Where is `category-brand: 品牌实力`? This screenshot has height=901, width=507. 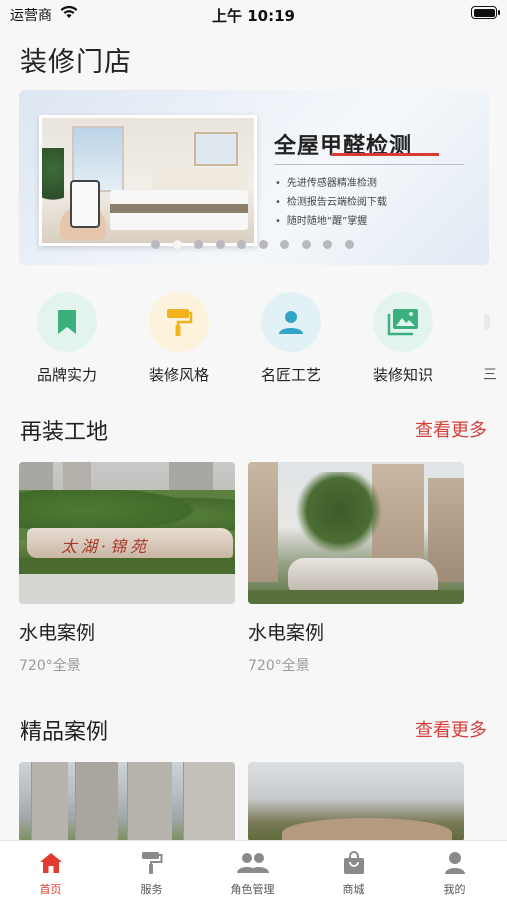 category-brand: 品牌实力 is located at coordinates (67, 338).